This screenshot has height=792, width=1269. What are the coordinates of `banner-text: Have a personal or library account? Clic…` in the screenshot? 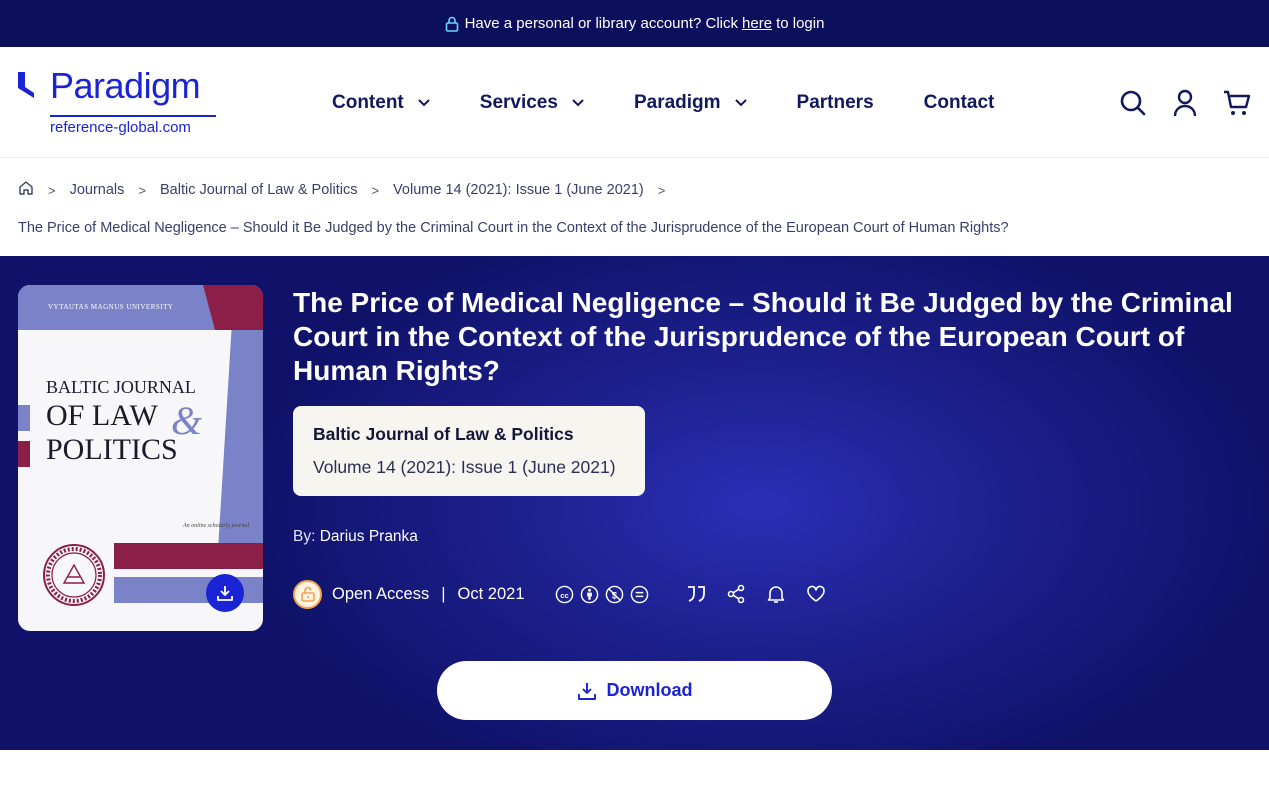 It's located at (601, 23).